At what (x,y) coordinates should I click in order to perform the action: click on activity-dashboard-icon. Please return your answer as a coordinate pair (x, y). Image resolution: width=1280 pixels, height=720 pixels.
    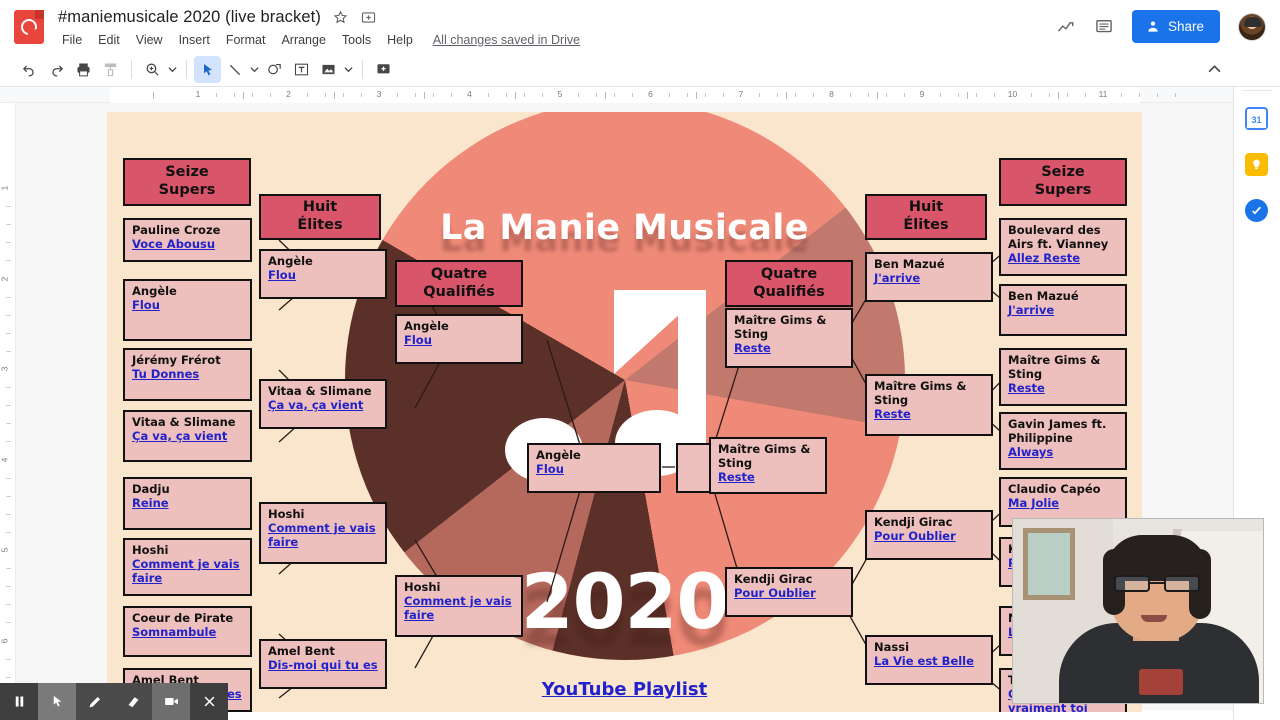
    Looking at the image, I should click on (1066, 27).